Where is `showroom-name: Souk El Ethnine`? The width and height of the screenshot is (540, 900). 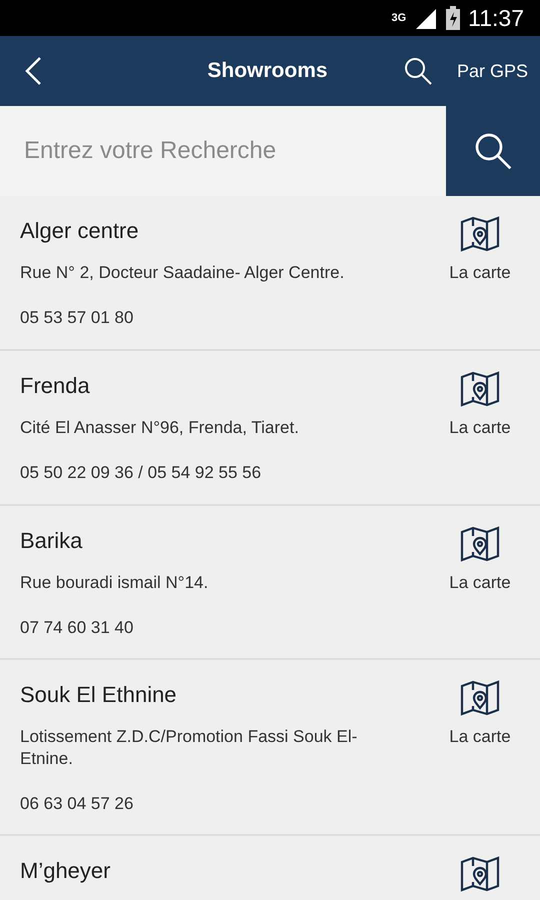
showroom-name: Souk El Ethnine is located at coordinates (99, 695).